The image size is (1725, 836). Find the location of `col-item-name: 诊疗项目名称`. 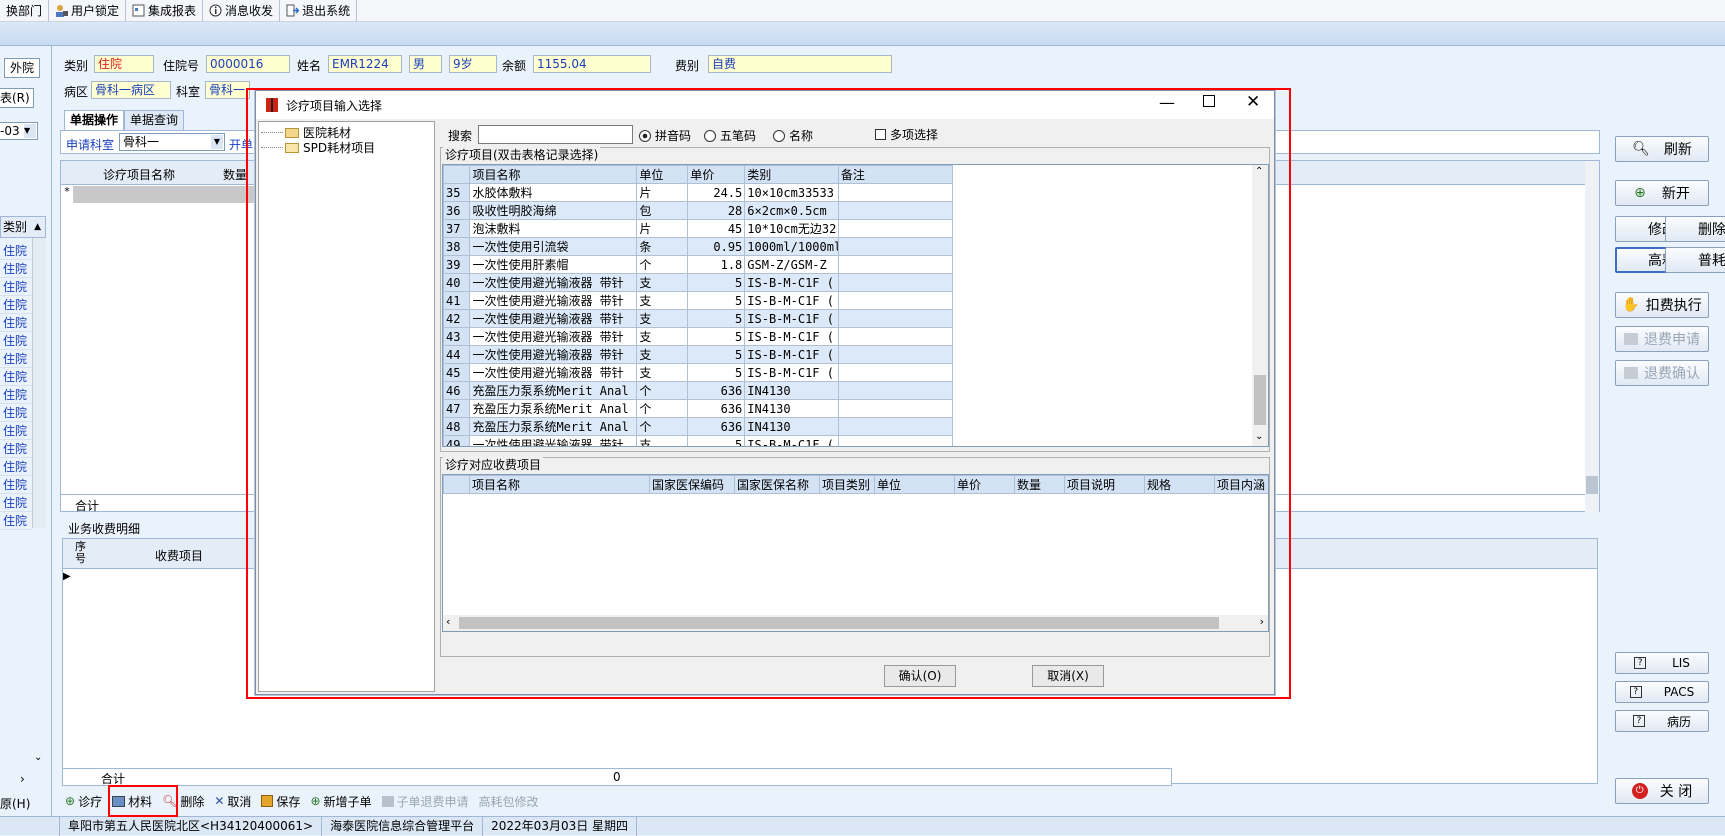

col-item-name: 诊疗项目名称 is located at coordinates (139, 175).